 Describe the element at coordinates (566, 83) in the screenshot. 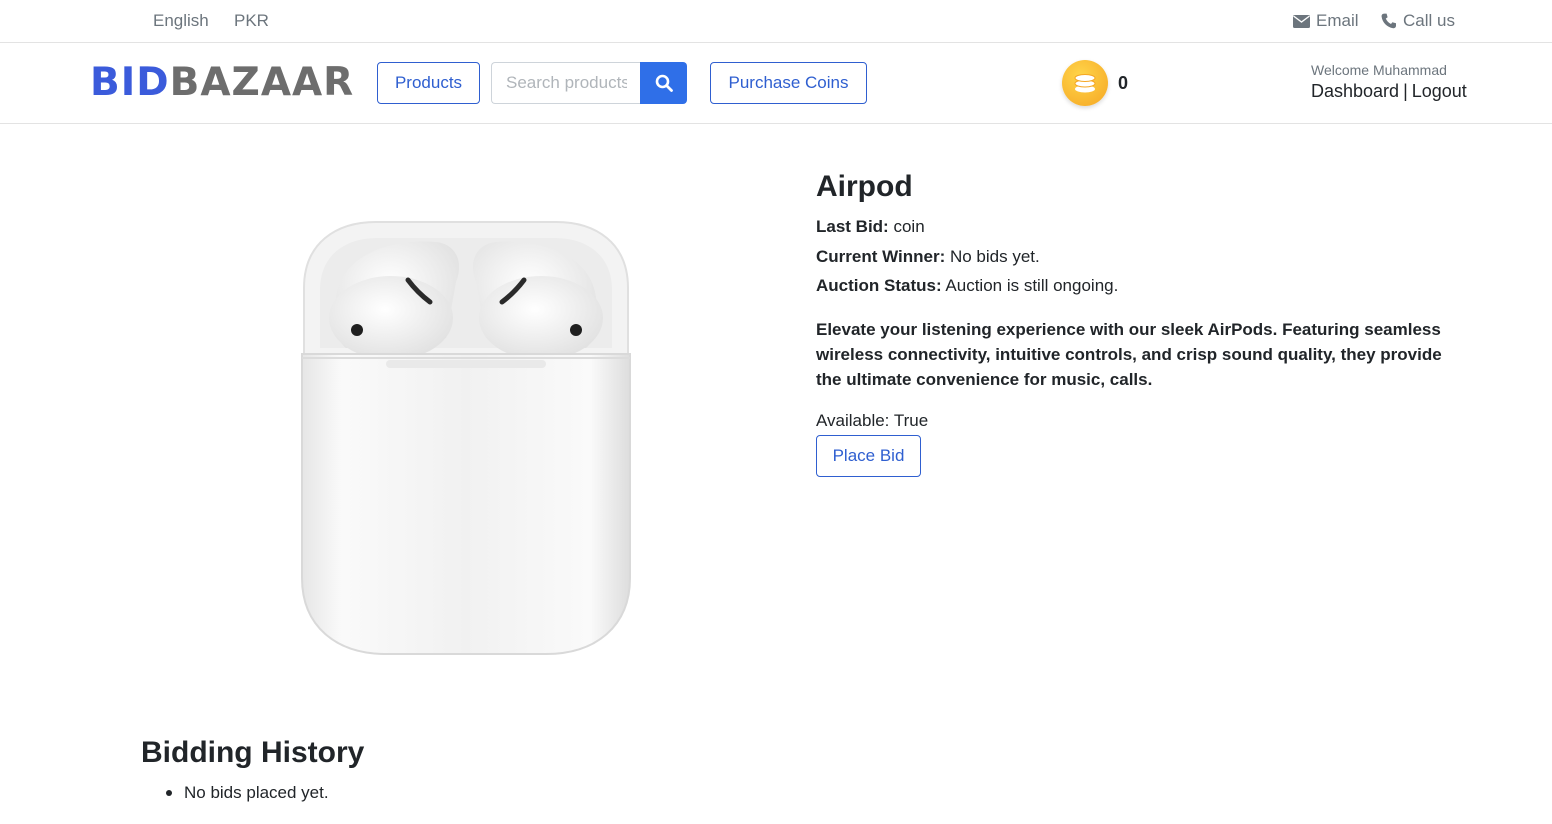

I see `search-input` at that location.